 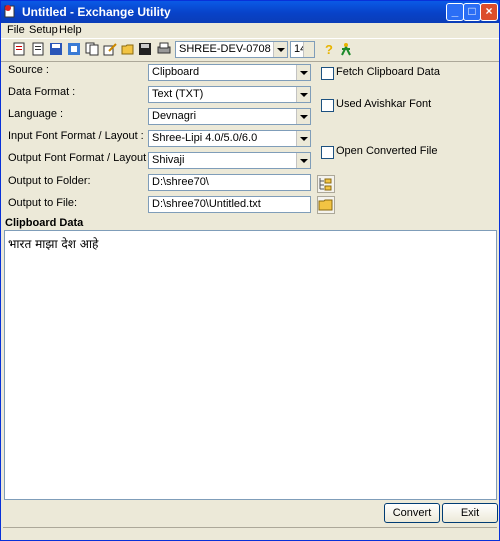 I want to click on font-size-stepper: 14, so click(x=302, y=49).